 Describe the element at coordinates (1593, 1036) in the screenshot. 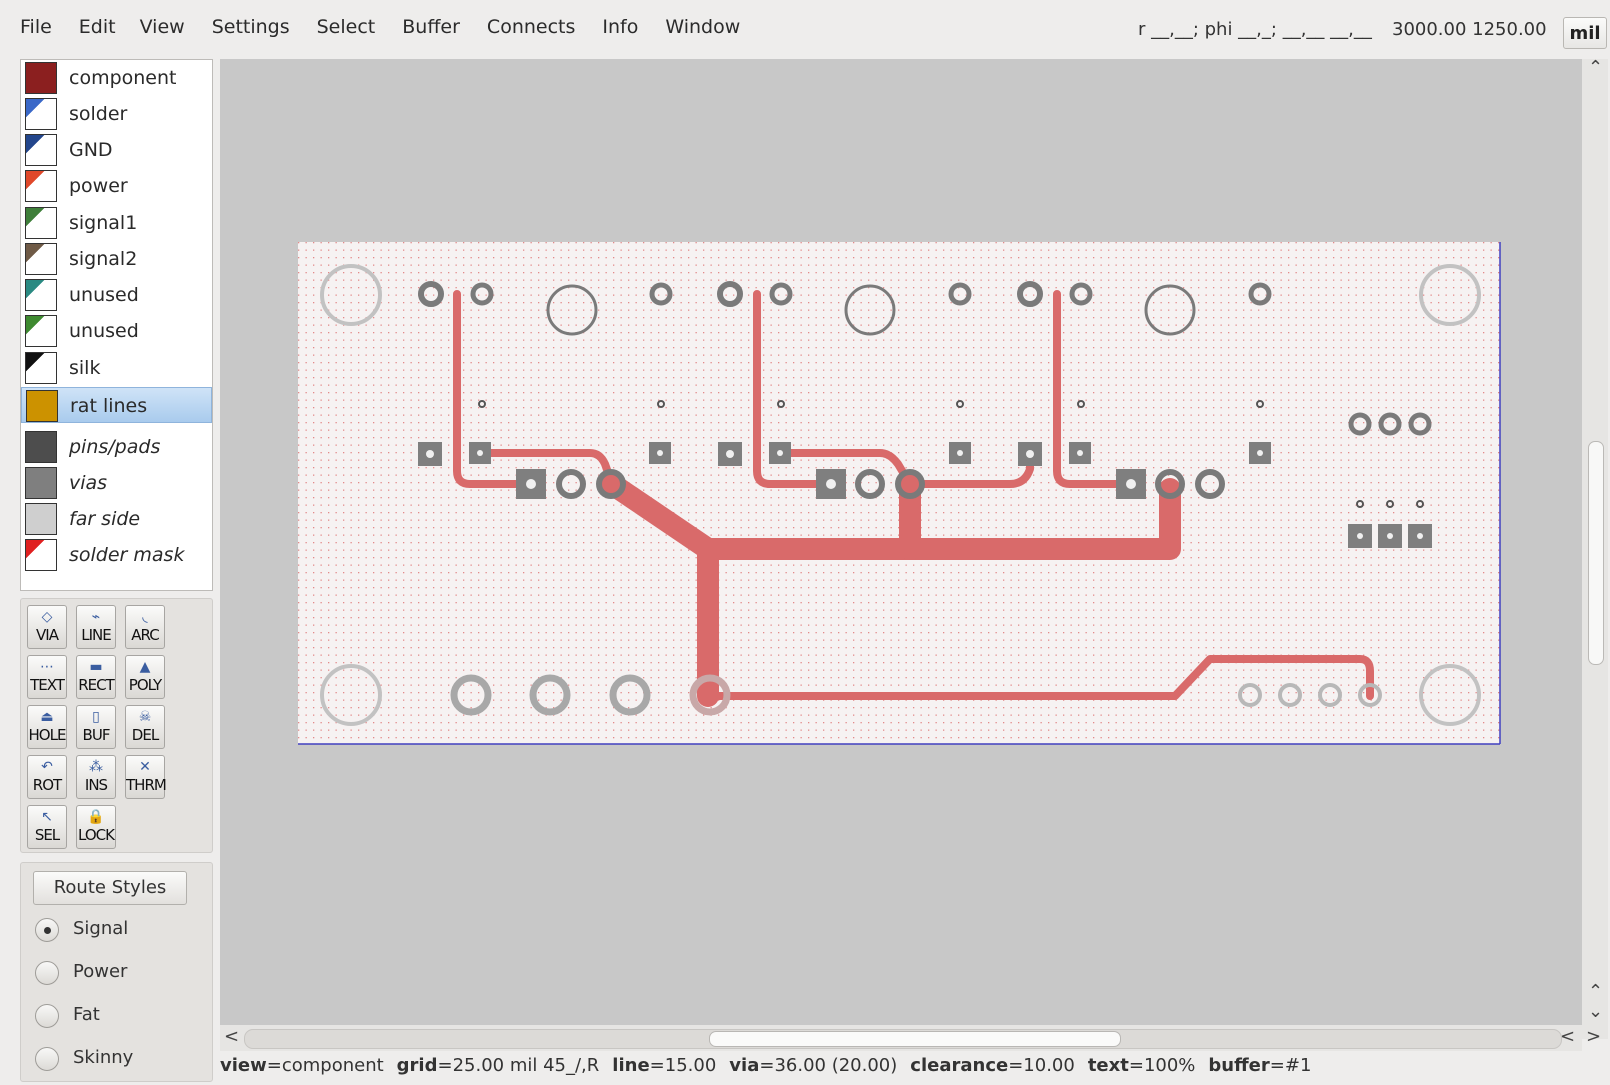

I see `scroll-right-icon: >` at that location.